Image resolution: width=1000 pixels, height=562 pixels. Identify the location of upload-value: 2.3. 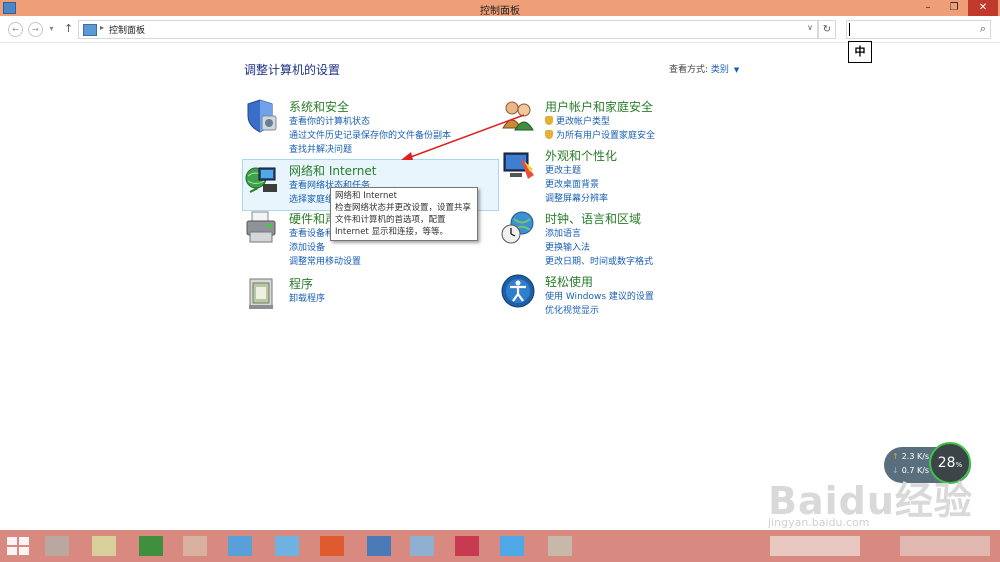
(908, 456).